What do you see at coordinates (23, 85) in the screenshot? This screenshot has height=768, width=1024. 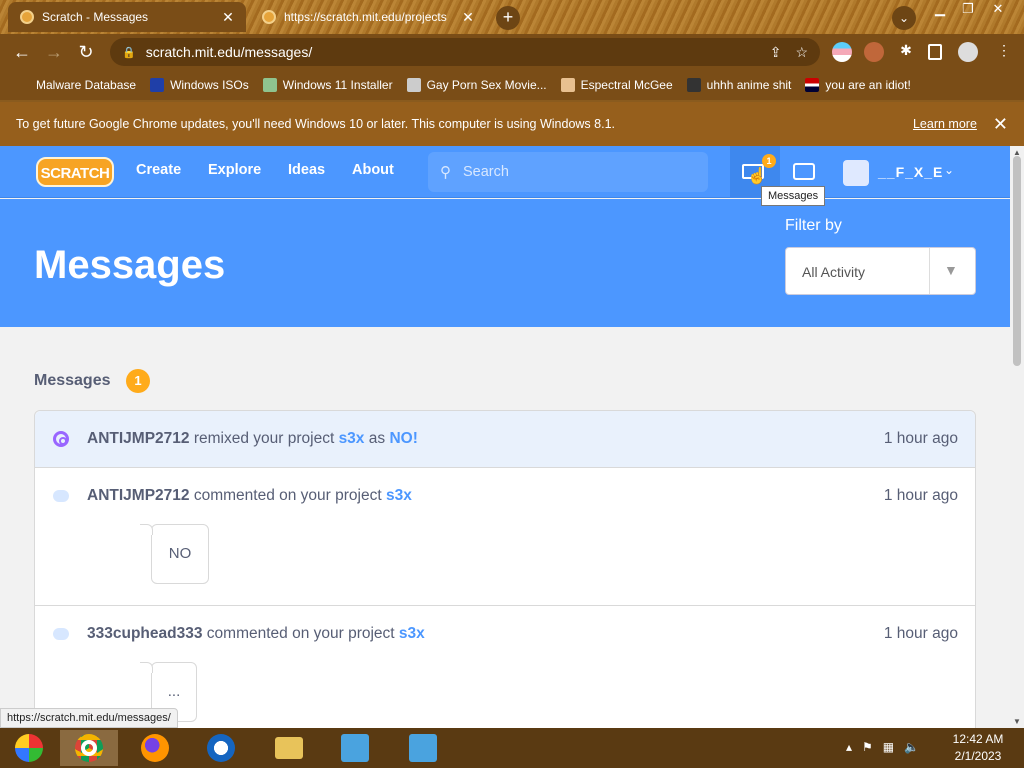 I see `sheet-icon` at bounding box center [23, 85].